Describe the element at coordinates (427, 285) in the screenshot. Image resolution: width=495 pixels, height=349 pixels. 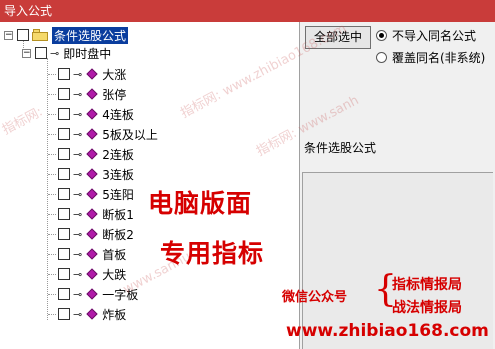
I see `account-1: 指标情报局` at that location.